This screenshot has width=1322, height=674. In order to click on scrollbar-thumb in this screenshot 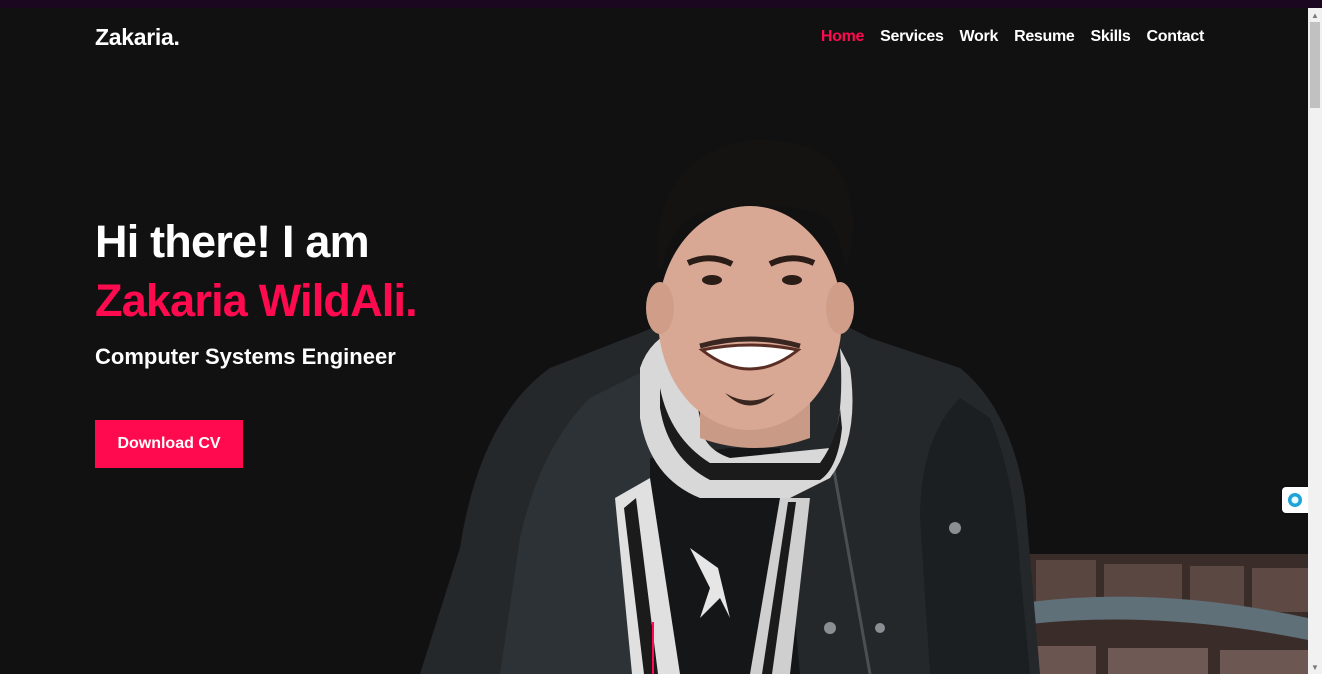, I will do `click(1315, 65)`.